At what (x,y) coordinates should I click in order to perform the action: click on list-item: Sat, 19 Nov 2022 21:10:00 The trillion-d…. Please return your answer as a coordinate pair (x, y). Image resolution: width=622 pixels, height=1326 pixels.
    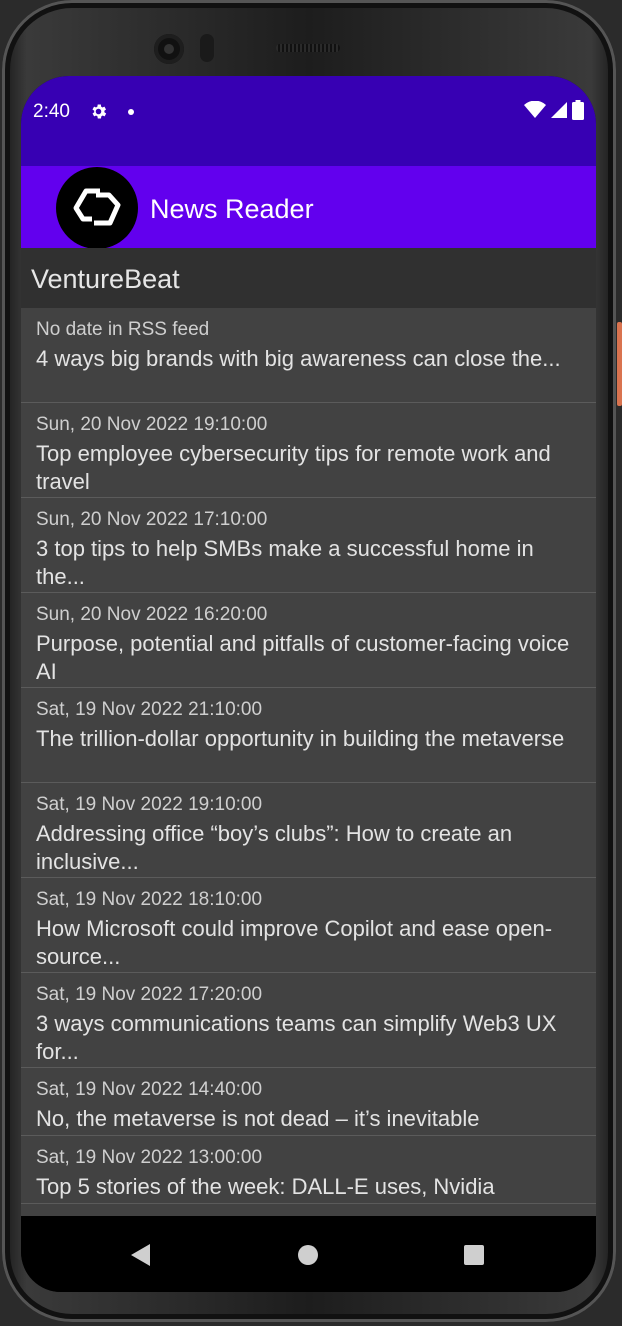
    Looking at the image, I should click on (308, 735).